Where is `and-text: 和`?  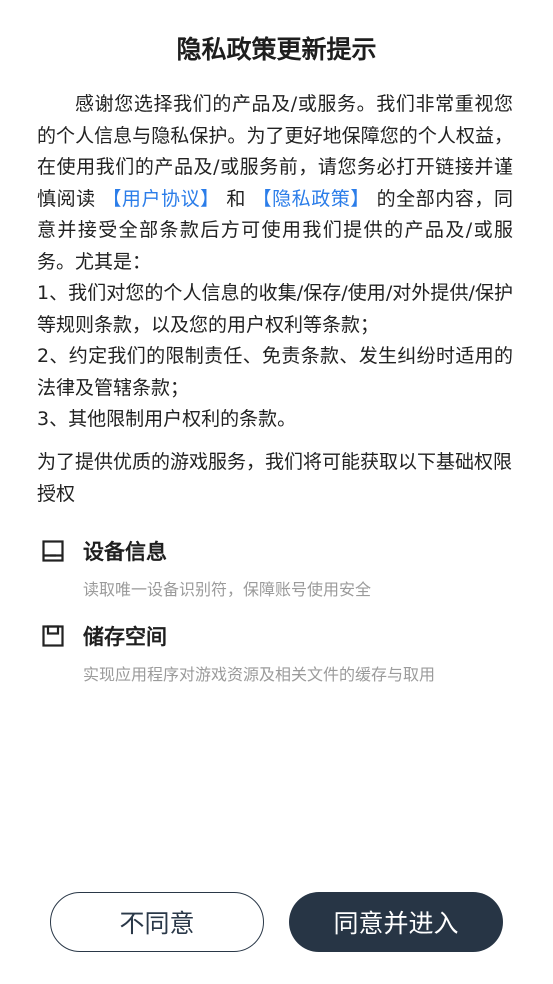
and-text: 和 is located at coordinates (236, 198).